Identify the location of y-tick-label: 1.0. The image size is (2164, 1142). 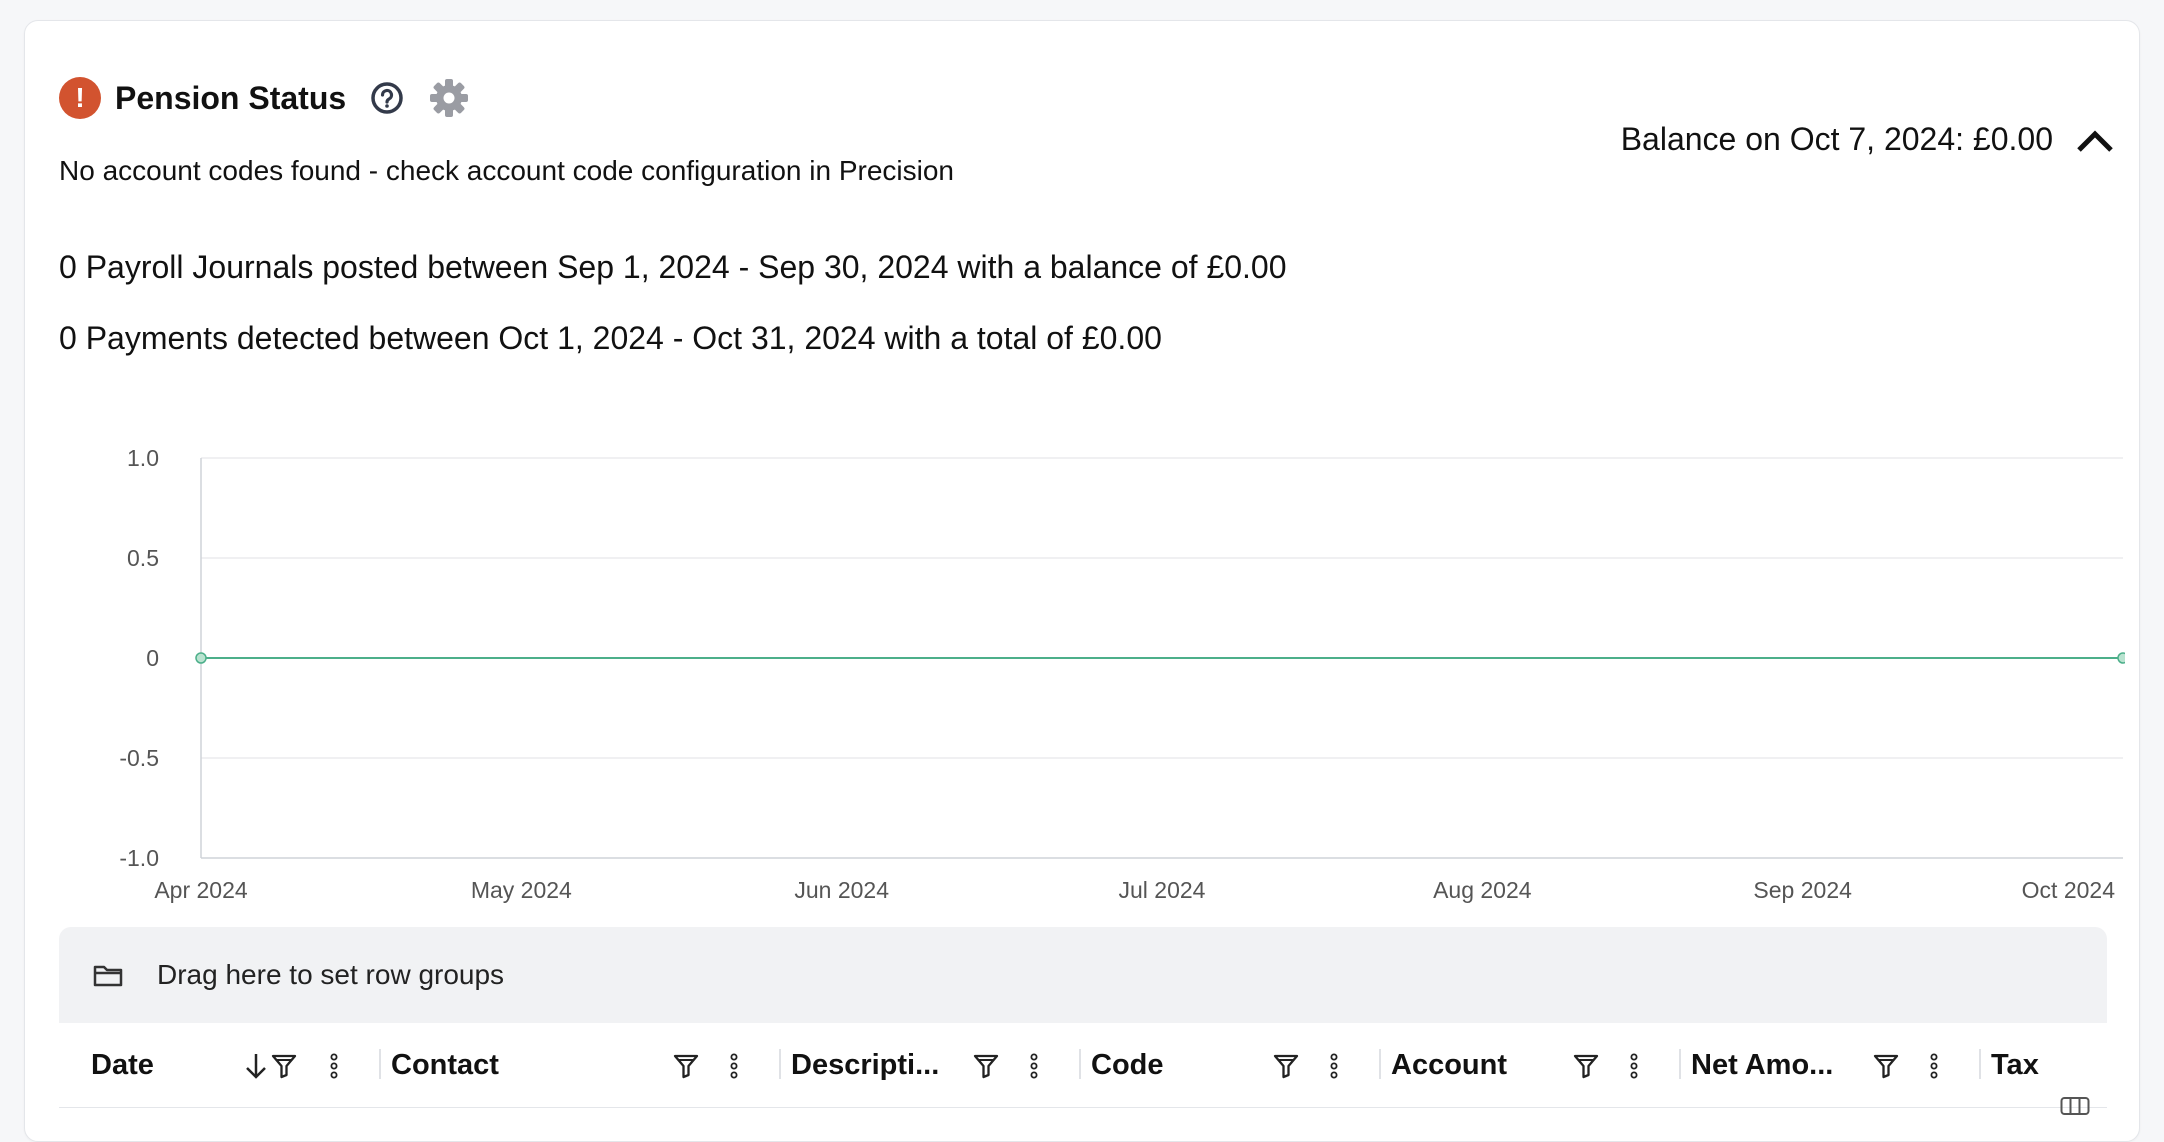
(143, 458).